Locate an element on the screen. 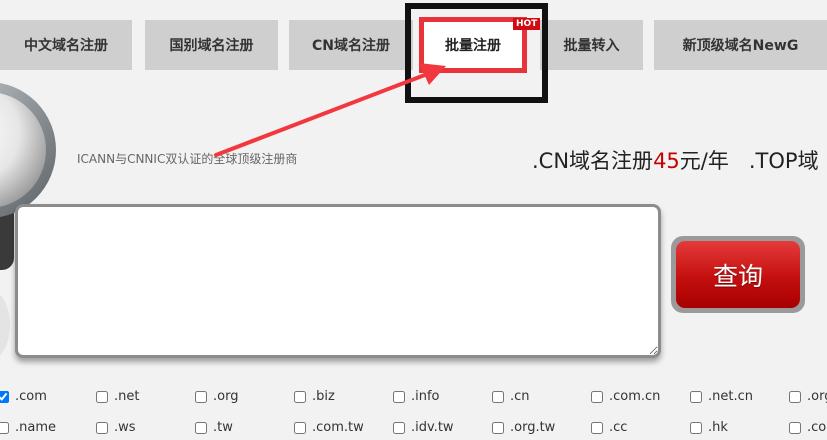 The height and width of the screenshot is (440, 827). tld-option-net-cn: .net.cn is located at coordinates (721, 396).